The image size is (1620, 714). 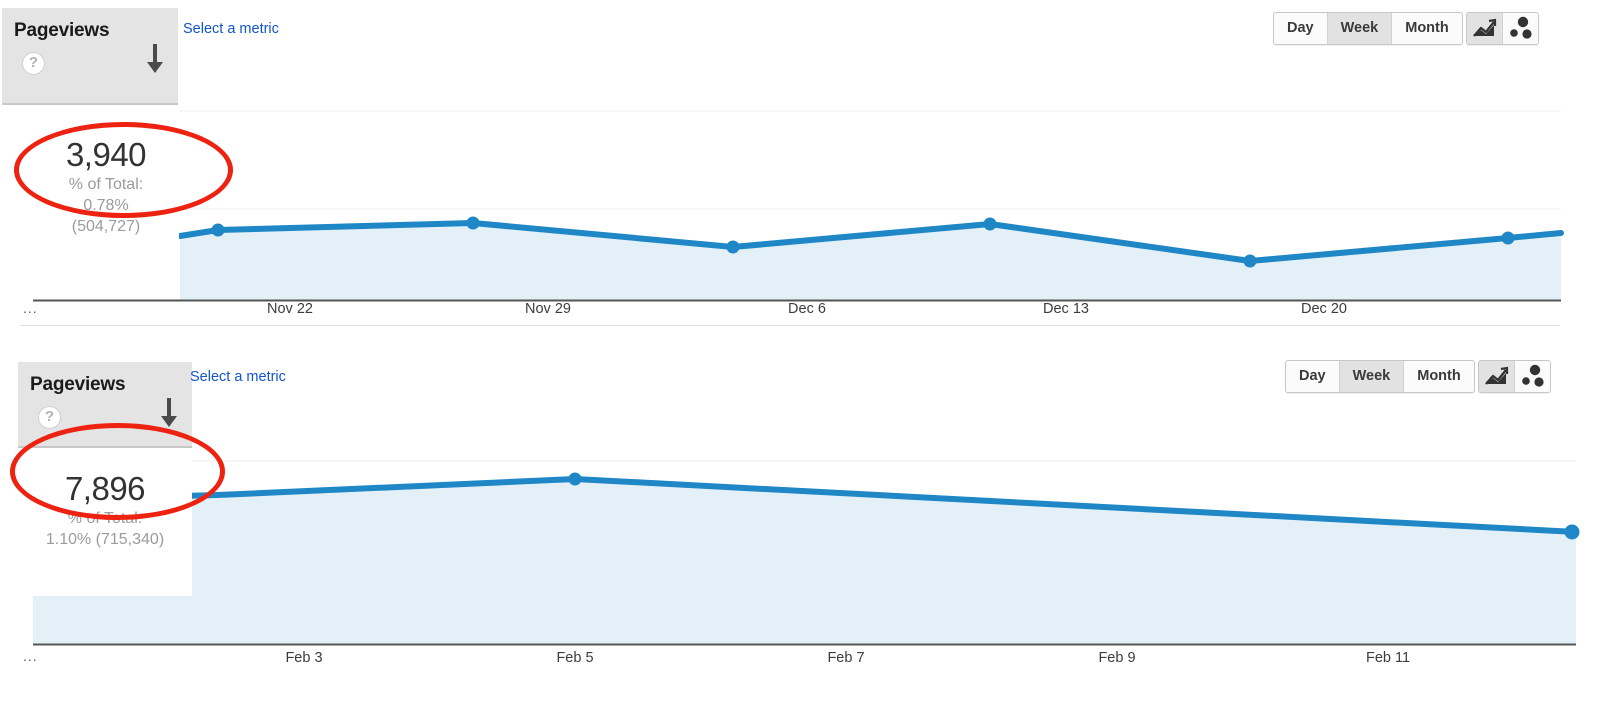 What do you see at coordinates (105, 405) in the screenshot?
I see `metric-tab-pageviews-2: Pageviews ?` at bounding box center [105, 405].